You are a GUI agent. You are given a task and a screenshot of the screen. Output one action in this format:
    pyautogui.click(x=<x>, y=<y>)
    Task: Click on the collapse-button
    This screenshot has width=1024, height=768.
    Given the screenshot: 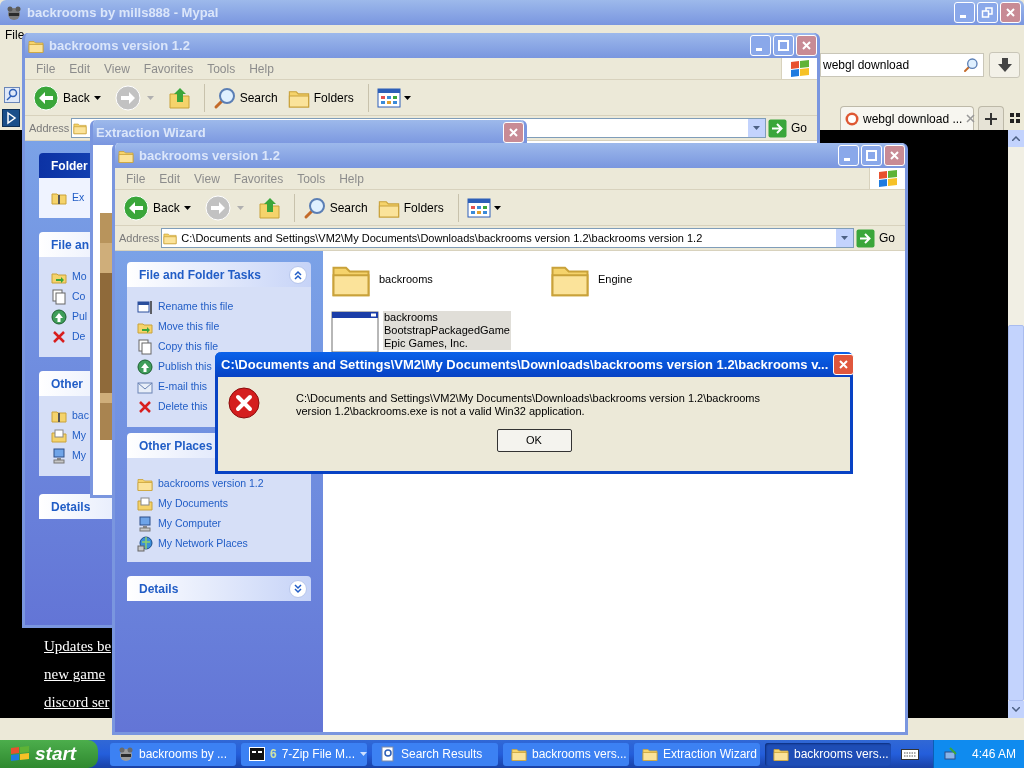 What is the action you would take?
    pyautogui.click(x=298, y=274)
    